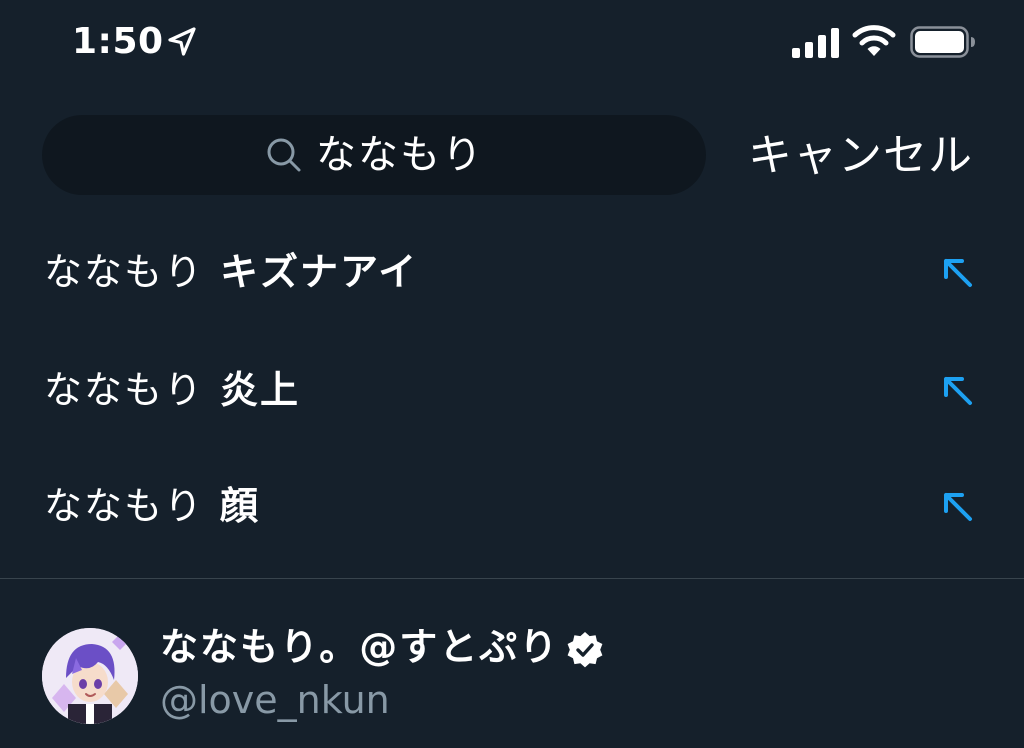 This screenshot has width=1024, height=748. Describe the element at coordinates (182, 41) in the screenshot. I see `location-arrow-icon` at that location.